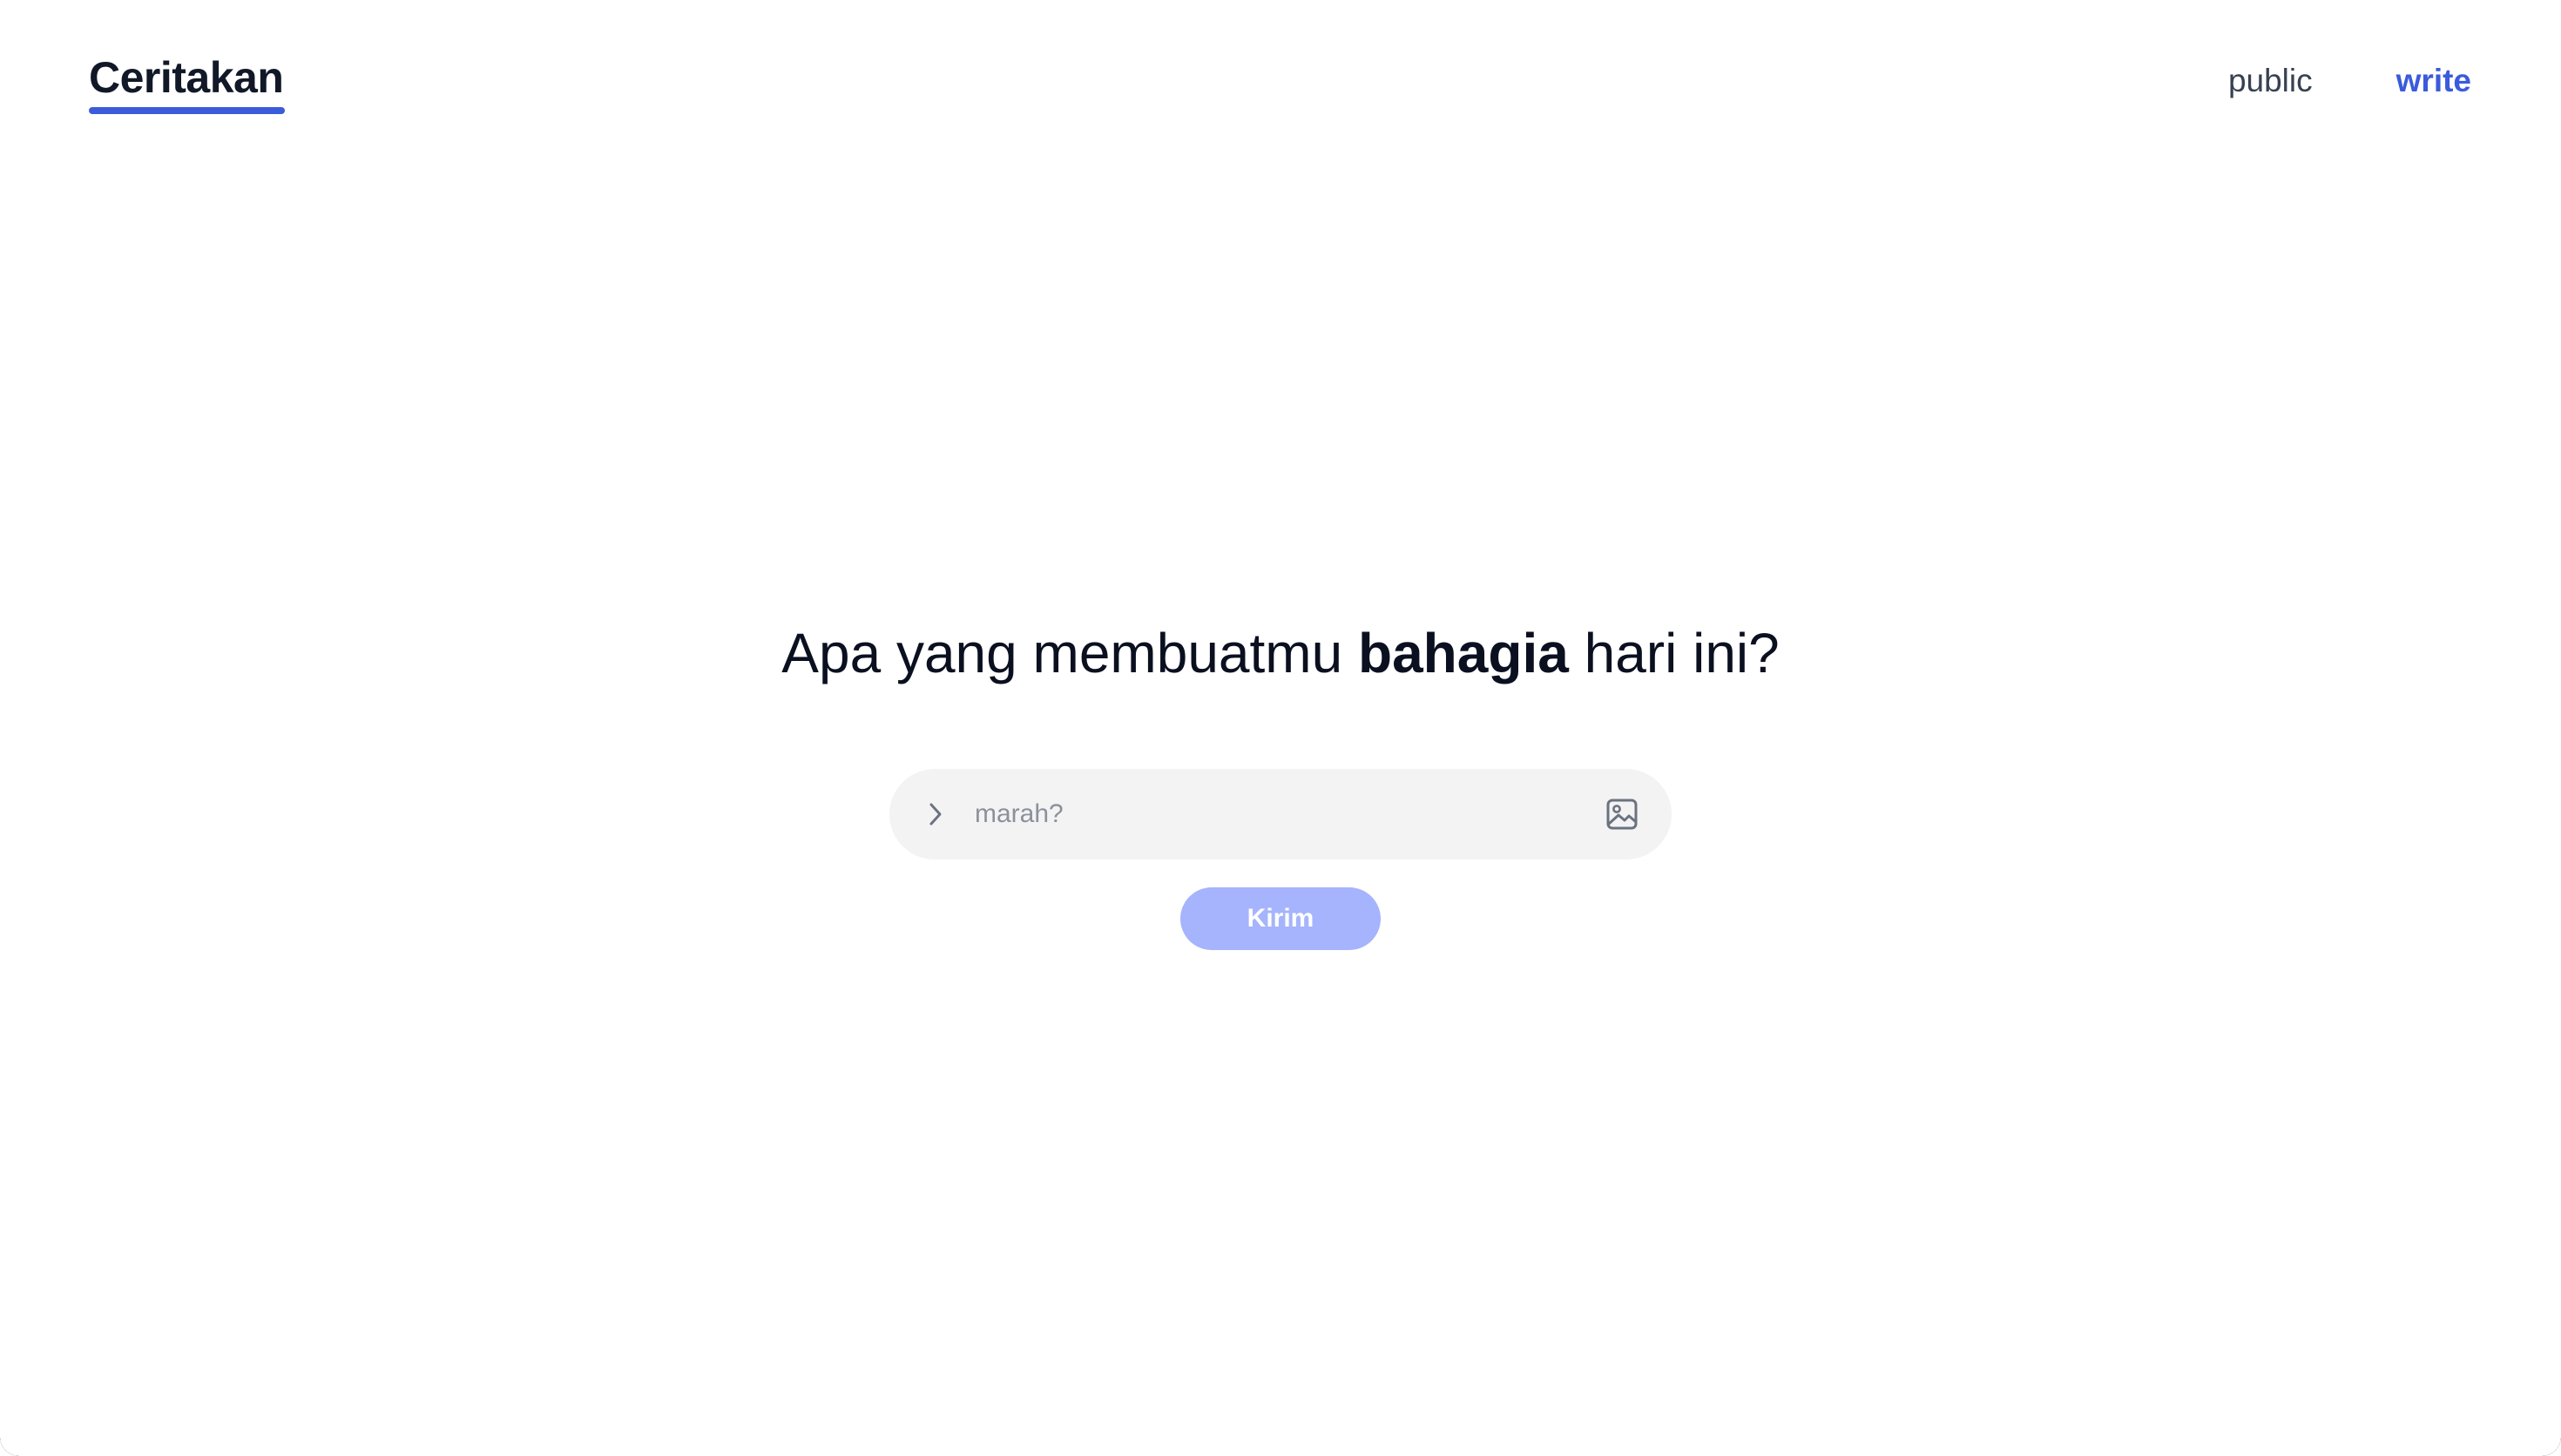  I want to click on nav-link-write: write, so click(2433, 81).